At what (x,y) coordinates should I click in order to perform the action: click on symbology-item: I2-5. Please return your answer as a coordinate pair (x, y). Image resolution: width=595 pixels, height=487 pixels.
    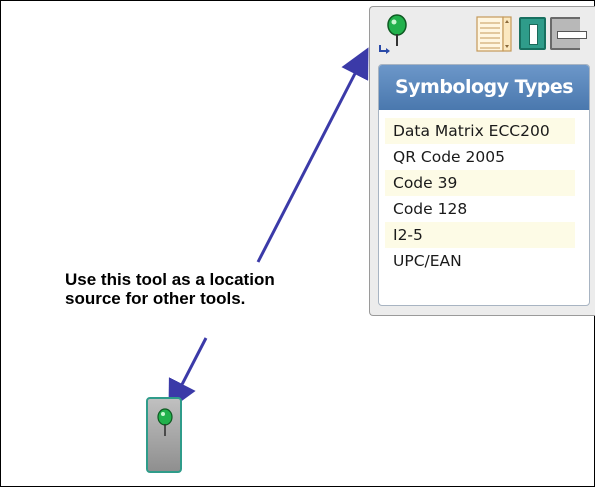
    Looking at the image, I should click on (480, 235).